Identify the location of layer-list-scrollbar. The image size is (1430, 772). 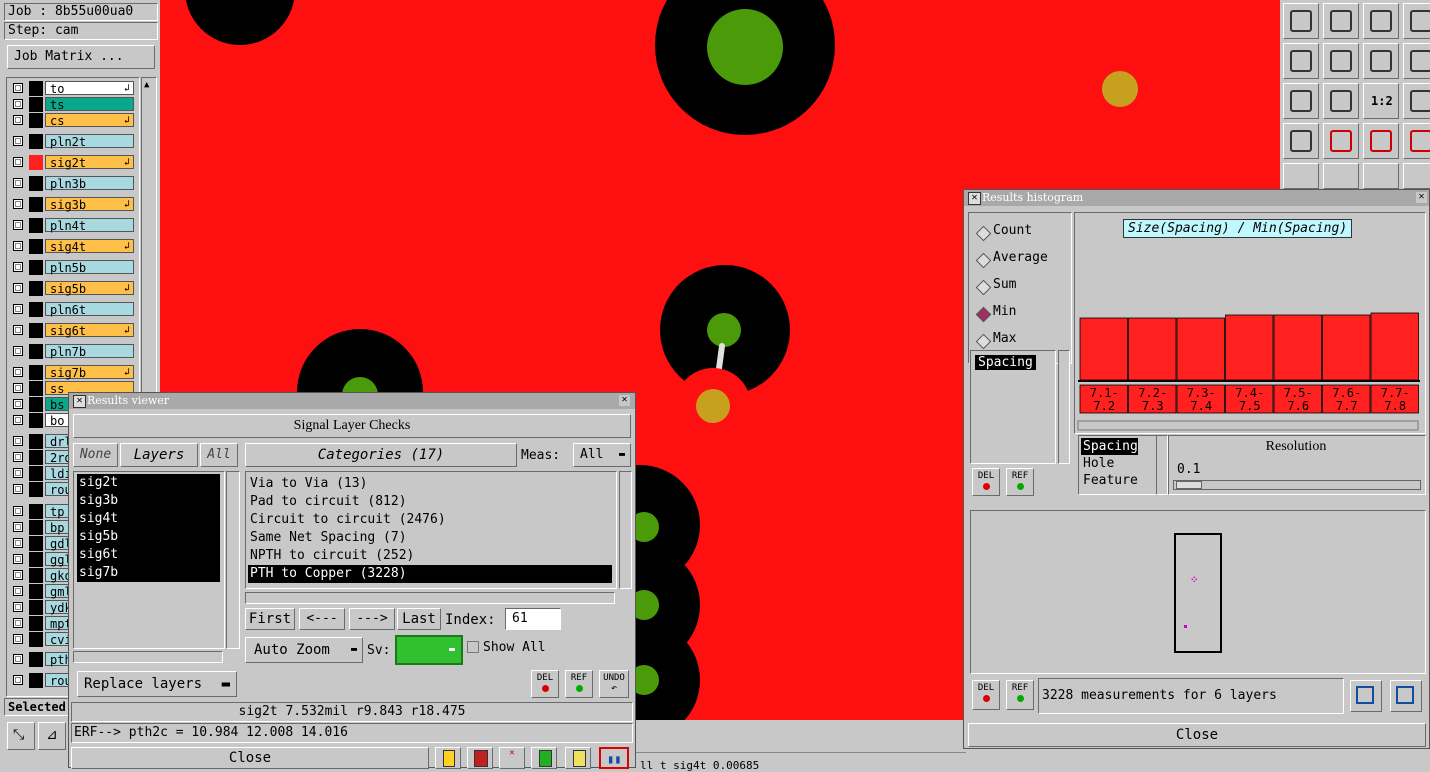
(233, 560).